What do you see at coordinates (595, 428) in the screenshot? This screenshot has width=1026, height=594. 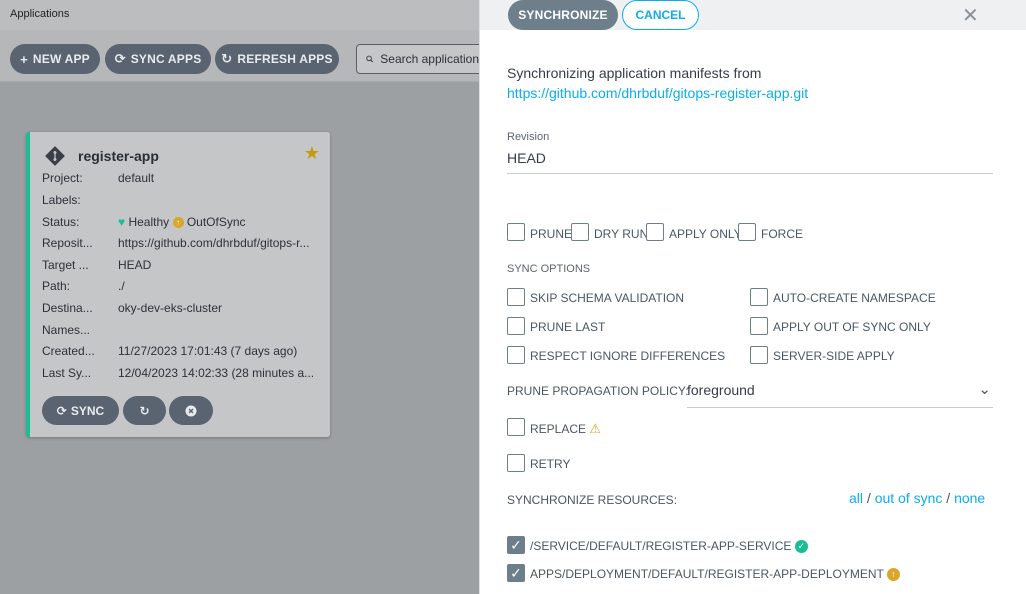 I see `warning-icon: ⚠` at bounding box center [595, 428].